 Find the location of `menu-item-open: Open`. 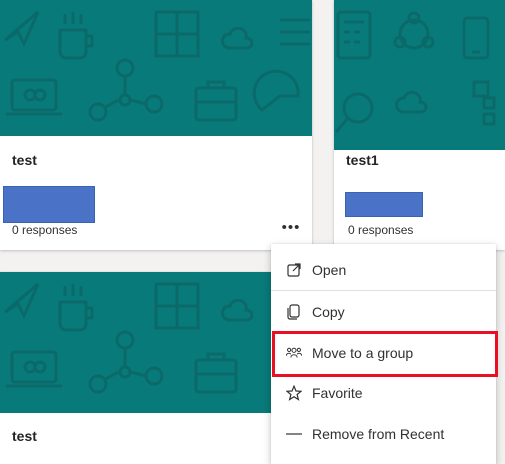

menu-item-open: Open is located at coordinates (383, 270).